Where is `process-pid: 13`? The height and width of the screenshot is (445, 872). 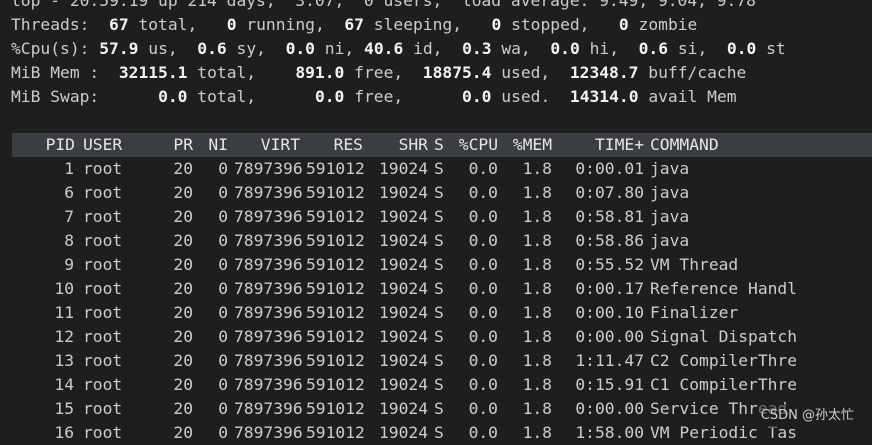
process-pid: 13 is located at coordinates (64, 360).